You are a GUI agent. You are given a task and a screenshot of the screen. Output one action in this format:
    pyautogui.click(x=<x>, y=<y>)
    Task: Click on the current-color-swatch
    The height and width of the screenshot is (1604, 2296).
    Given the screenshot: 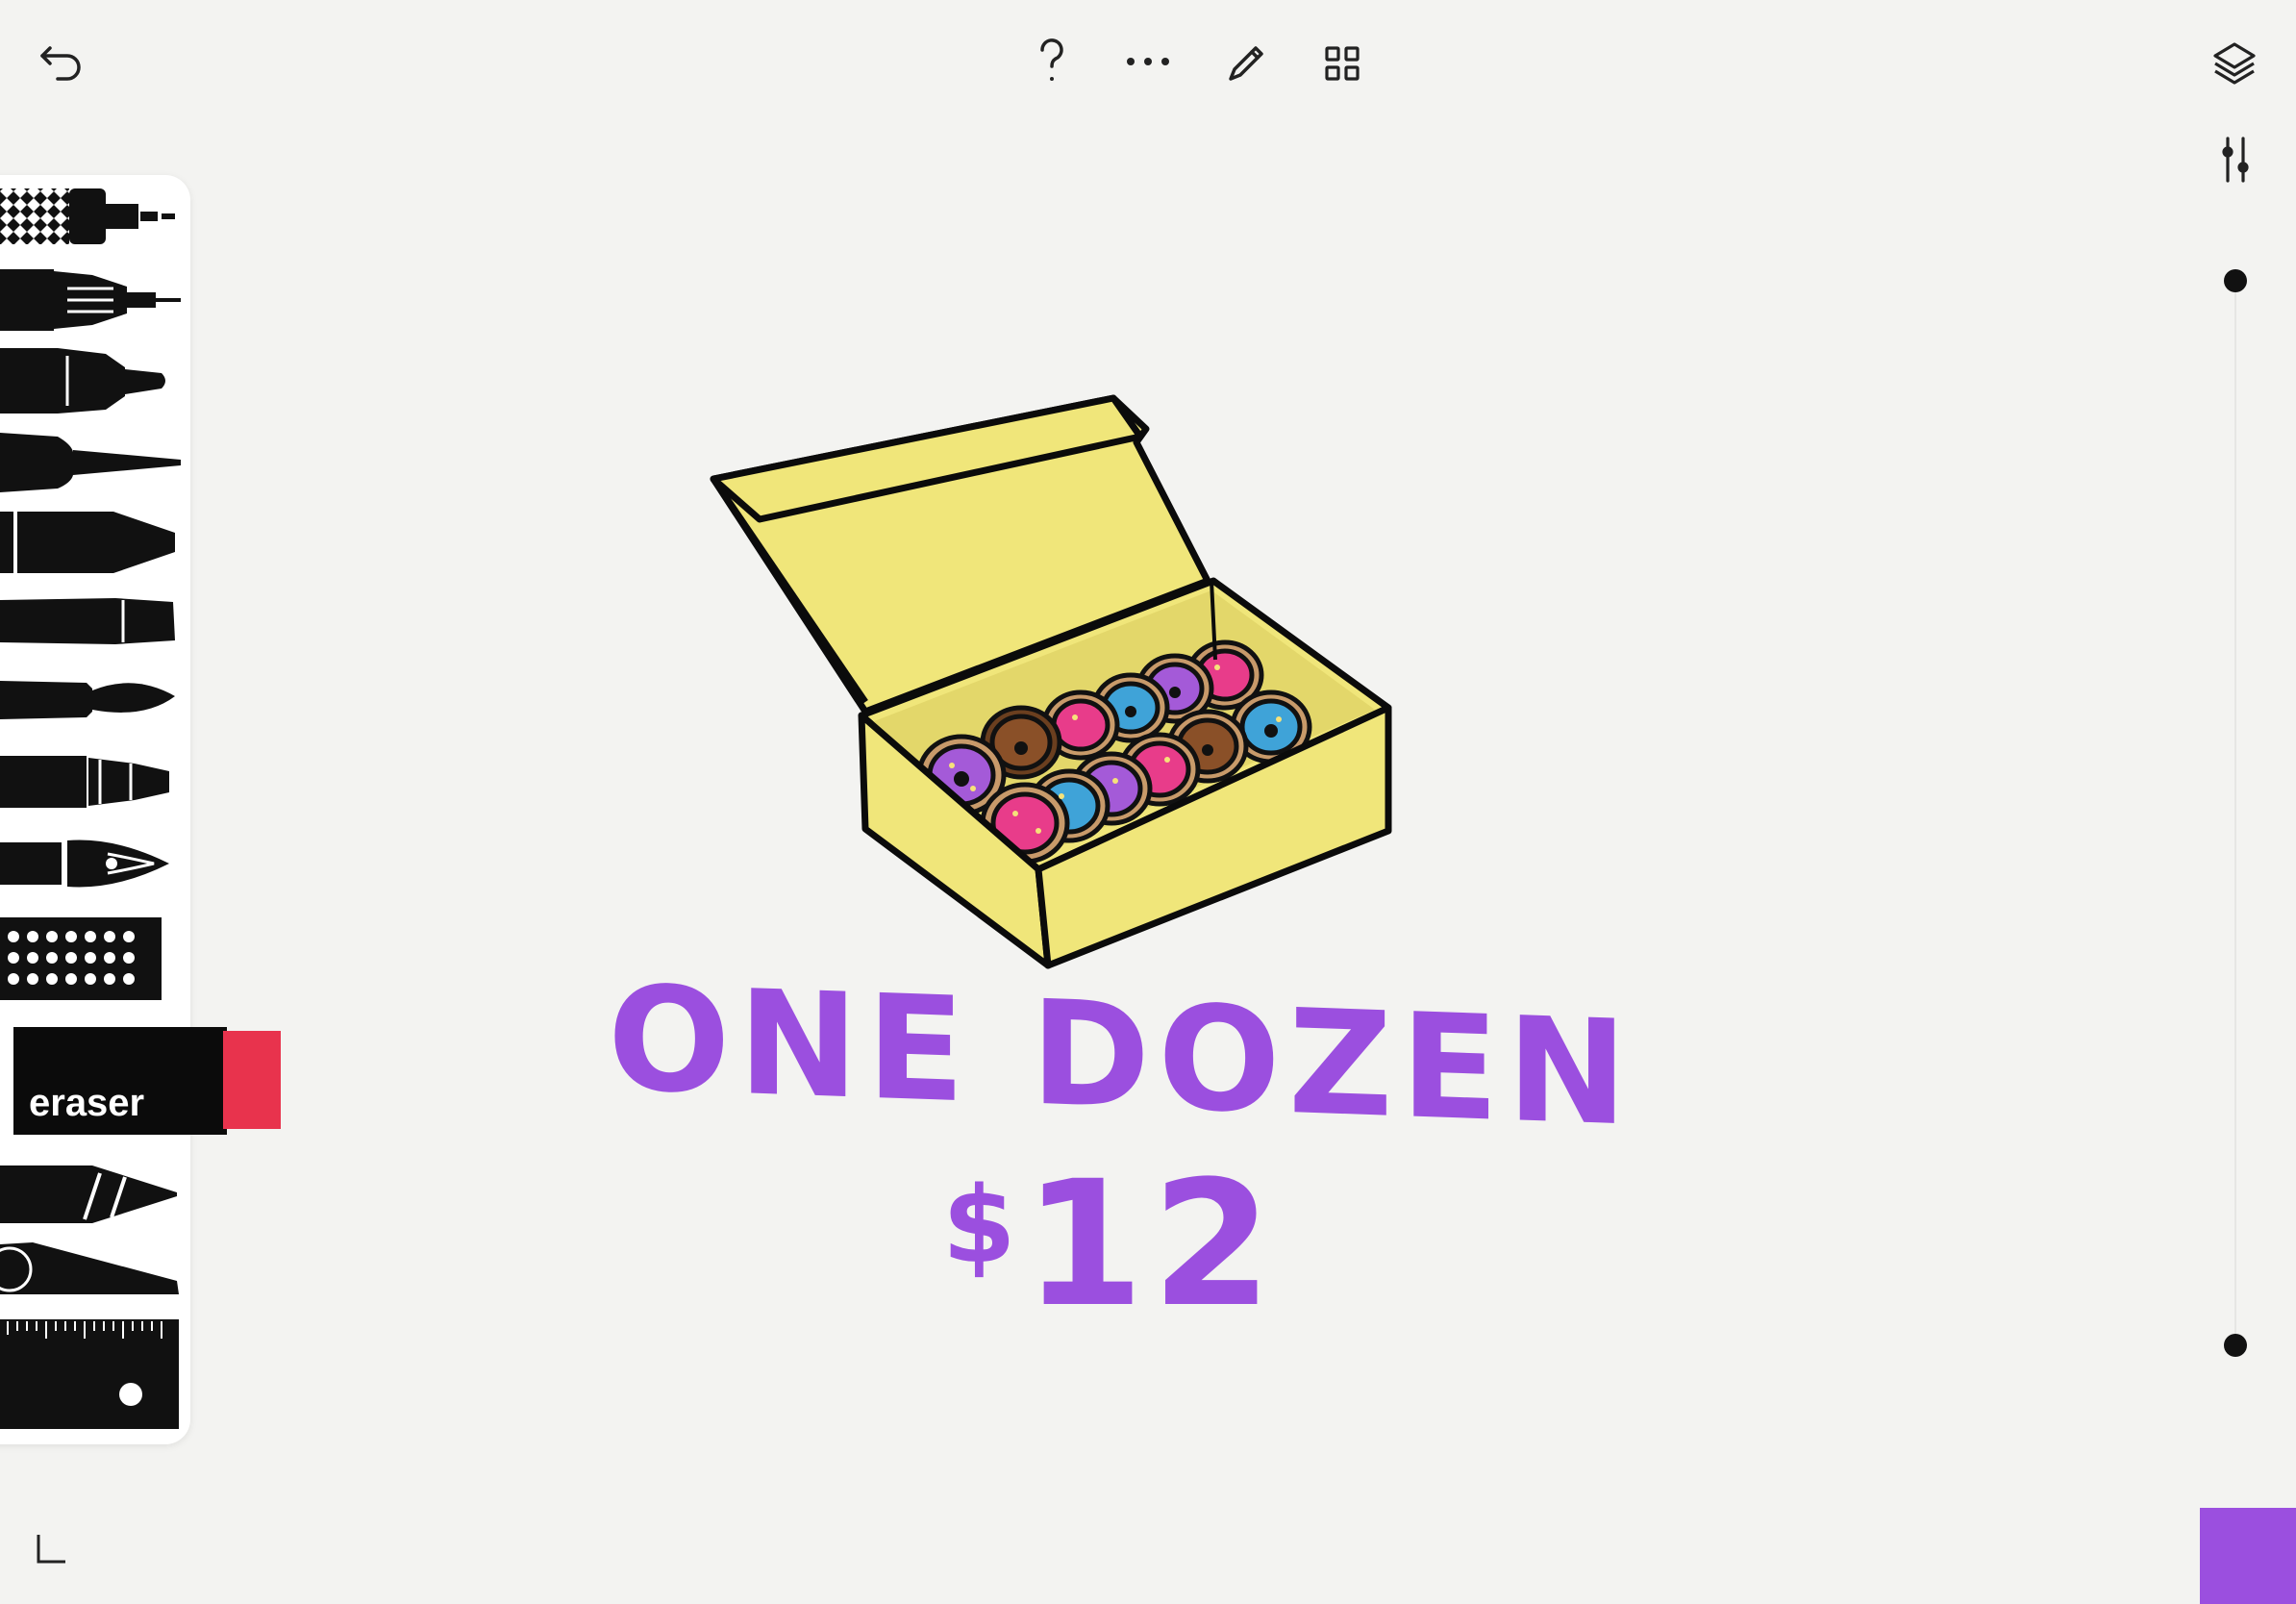 What is the action you would take?
    pyautogui.click(x=2248, y=1556)
    